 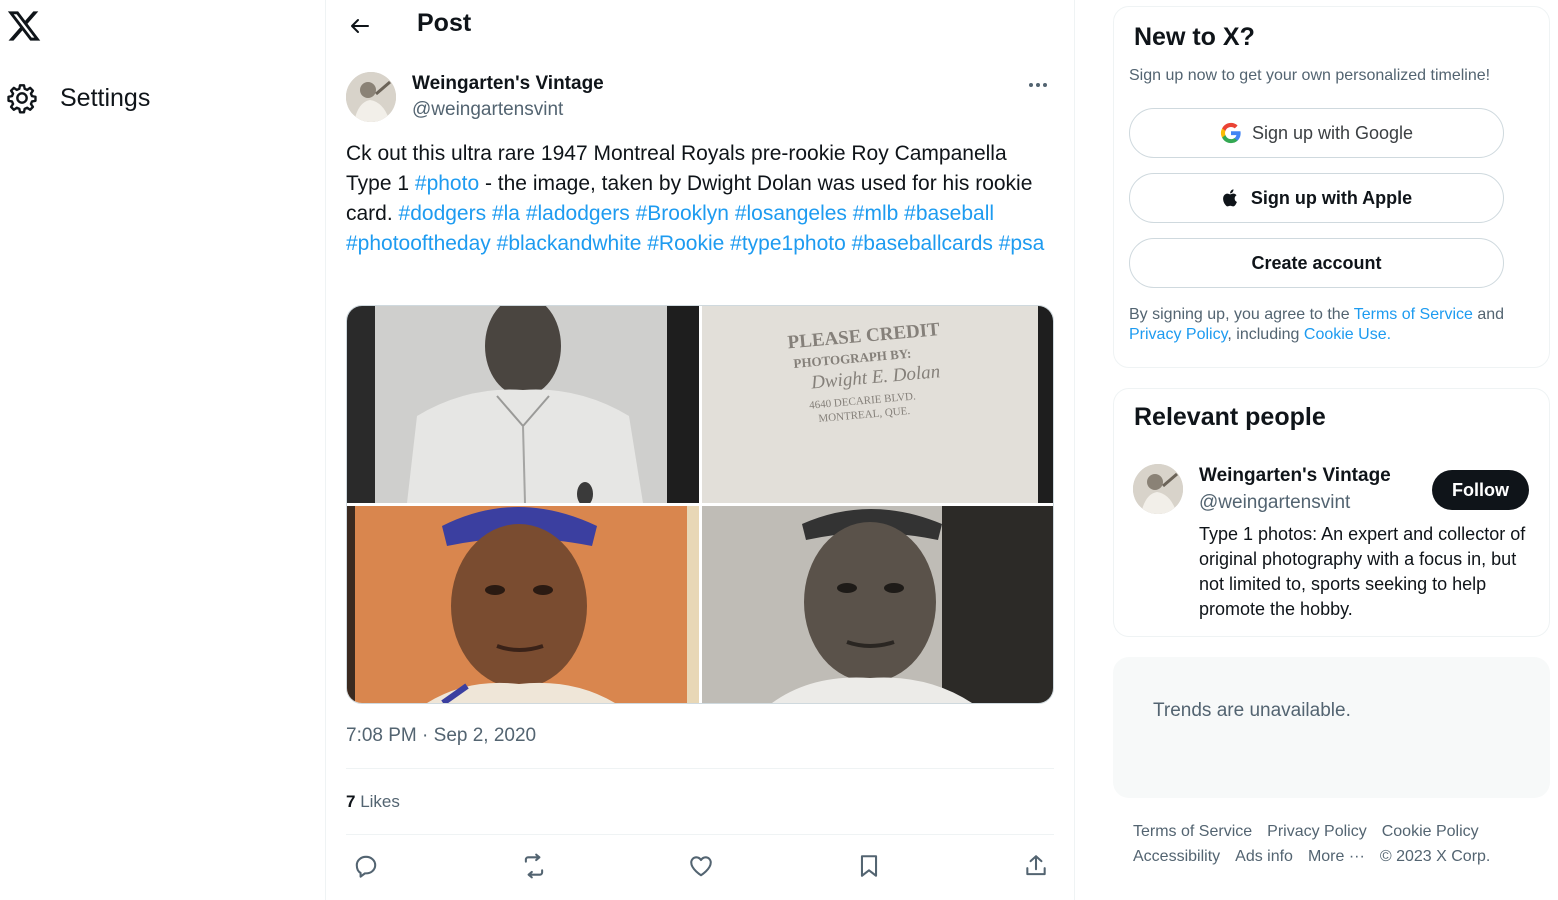 I want to click on relevant-person-name: Weingarten's Vintage, so click(x=1295, y=476).